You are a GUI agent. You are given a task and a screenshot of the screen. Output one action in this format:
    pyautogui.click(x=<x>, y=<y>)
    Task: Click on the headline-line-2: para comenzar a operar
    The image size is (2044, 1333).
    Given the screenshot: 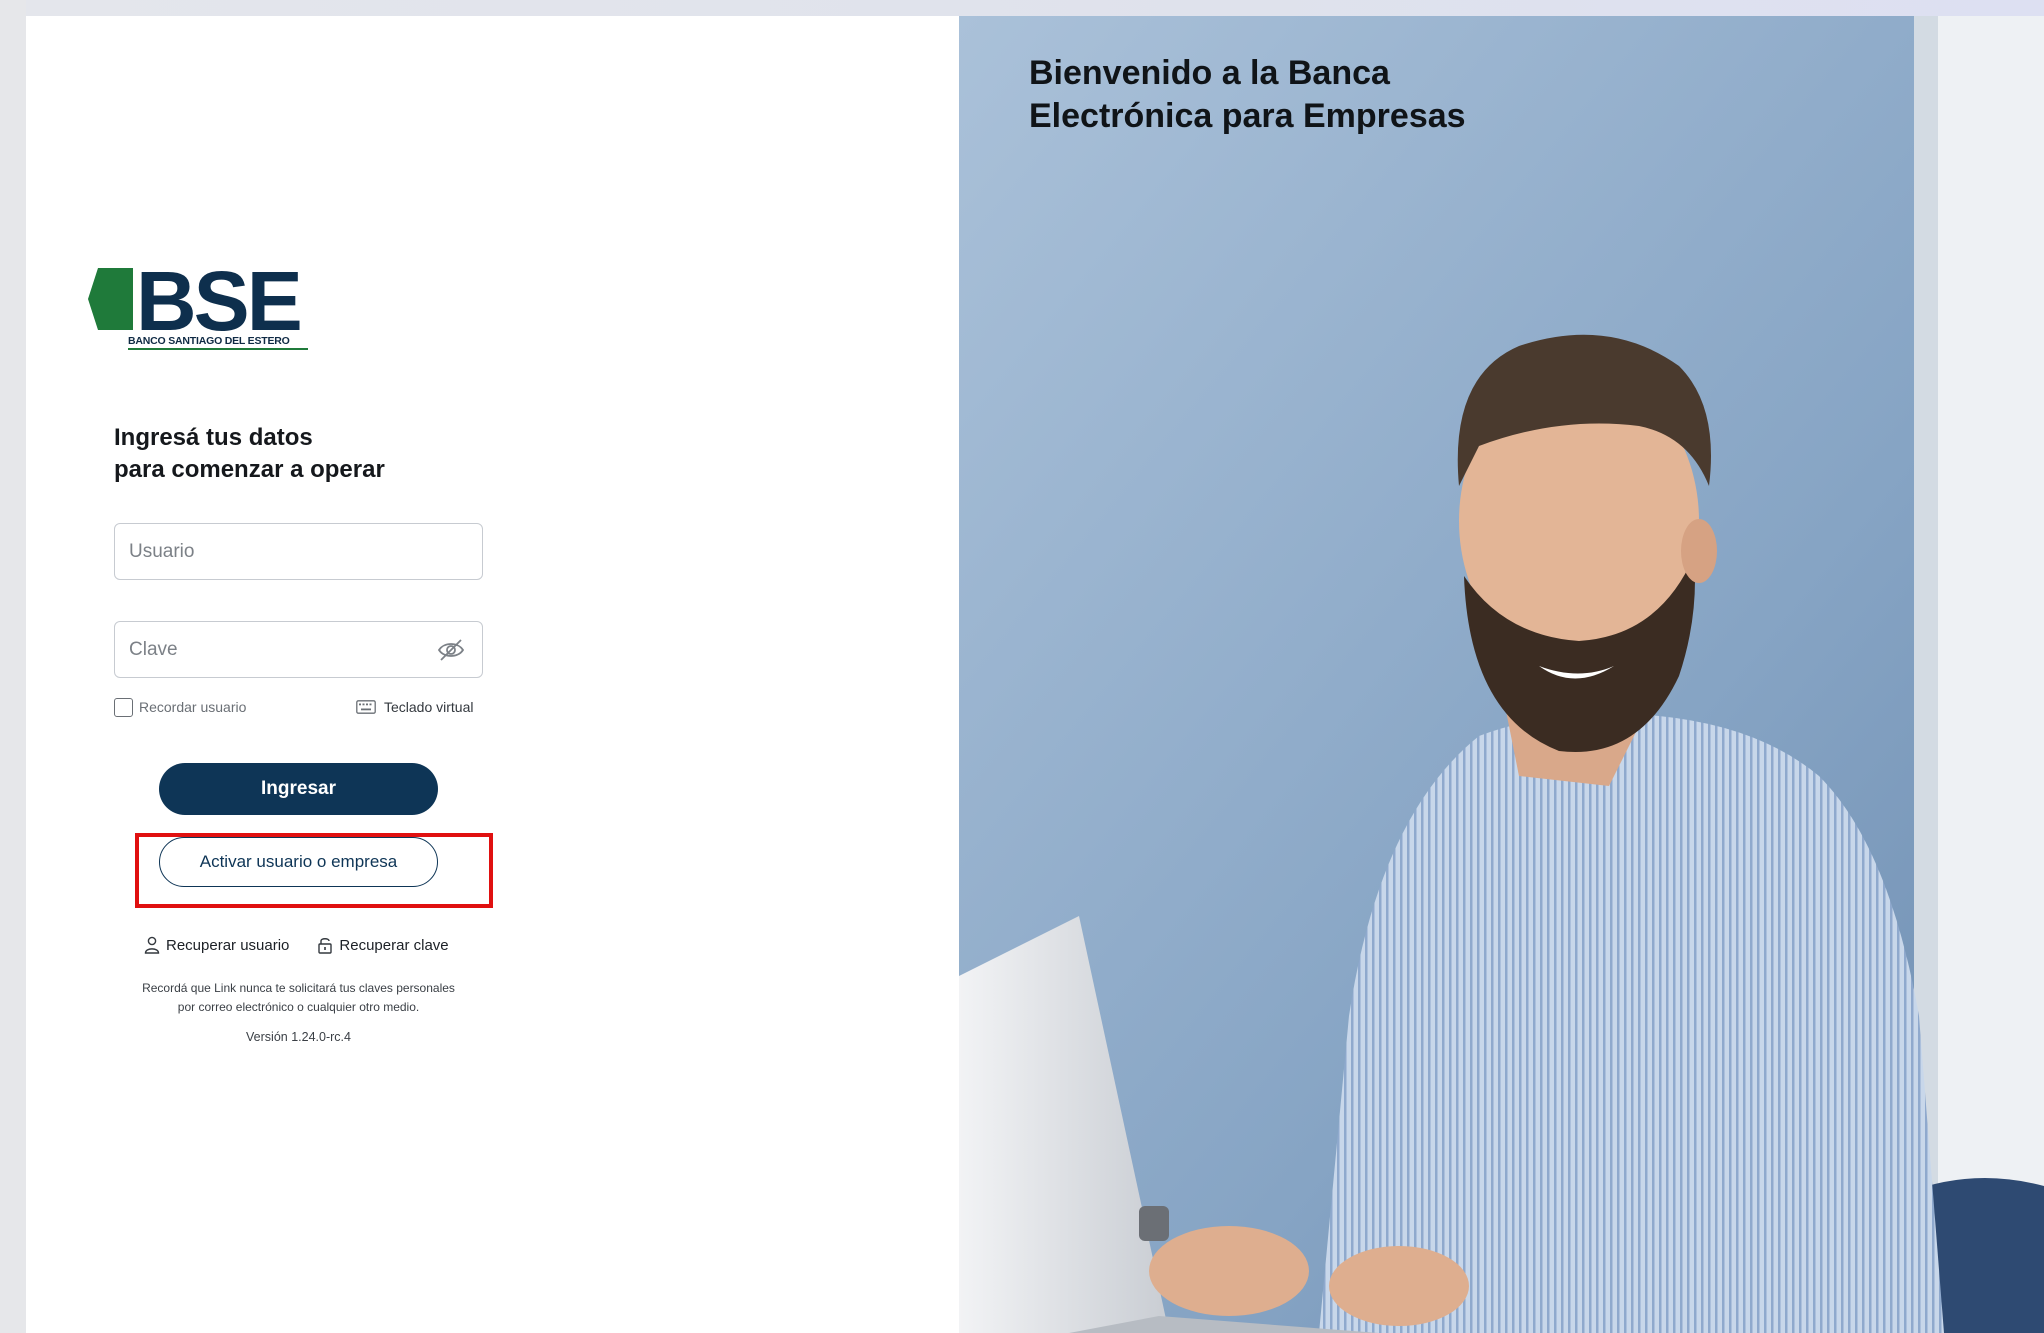 What is the action you would take?
    pyautogui.click(x=249, y=469)
    